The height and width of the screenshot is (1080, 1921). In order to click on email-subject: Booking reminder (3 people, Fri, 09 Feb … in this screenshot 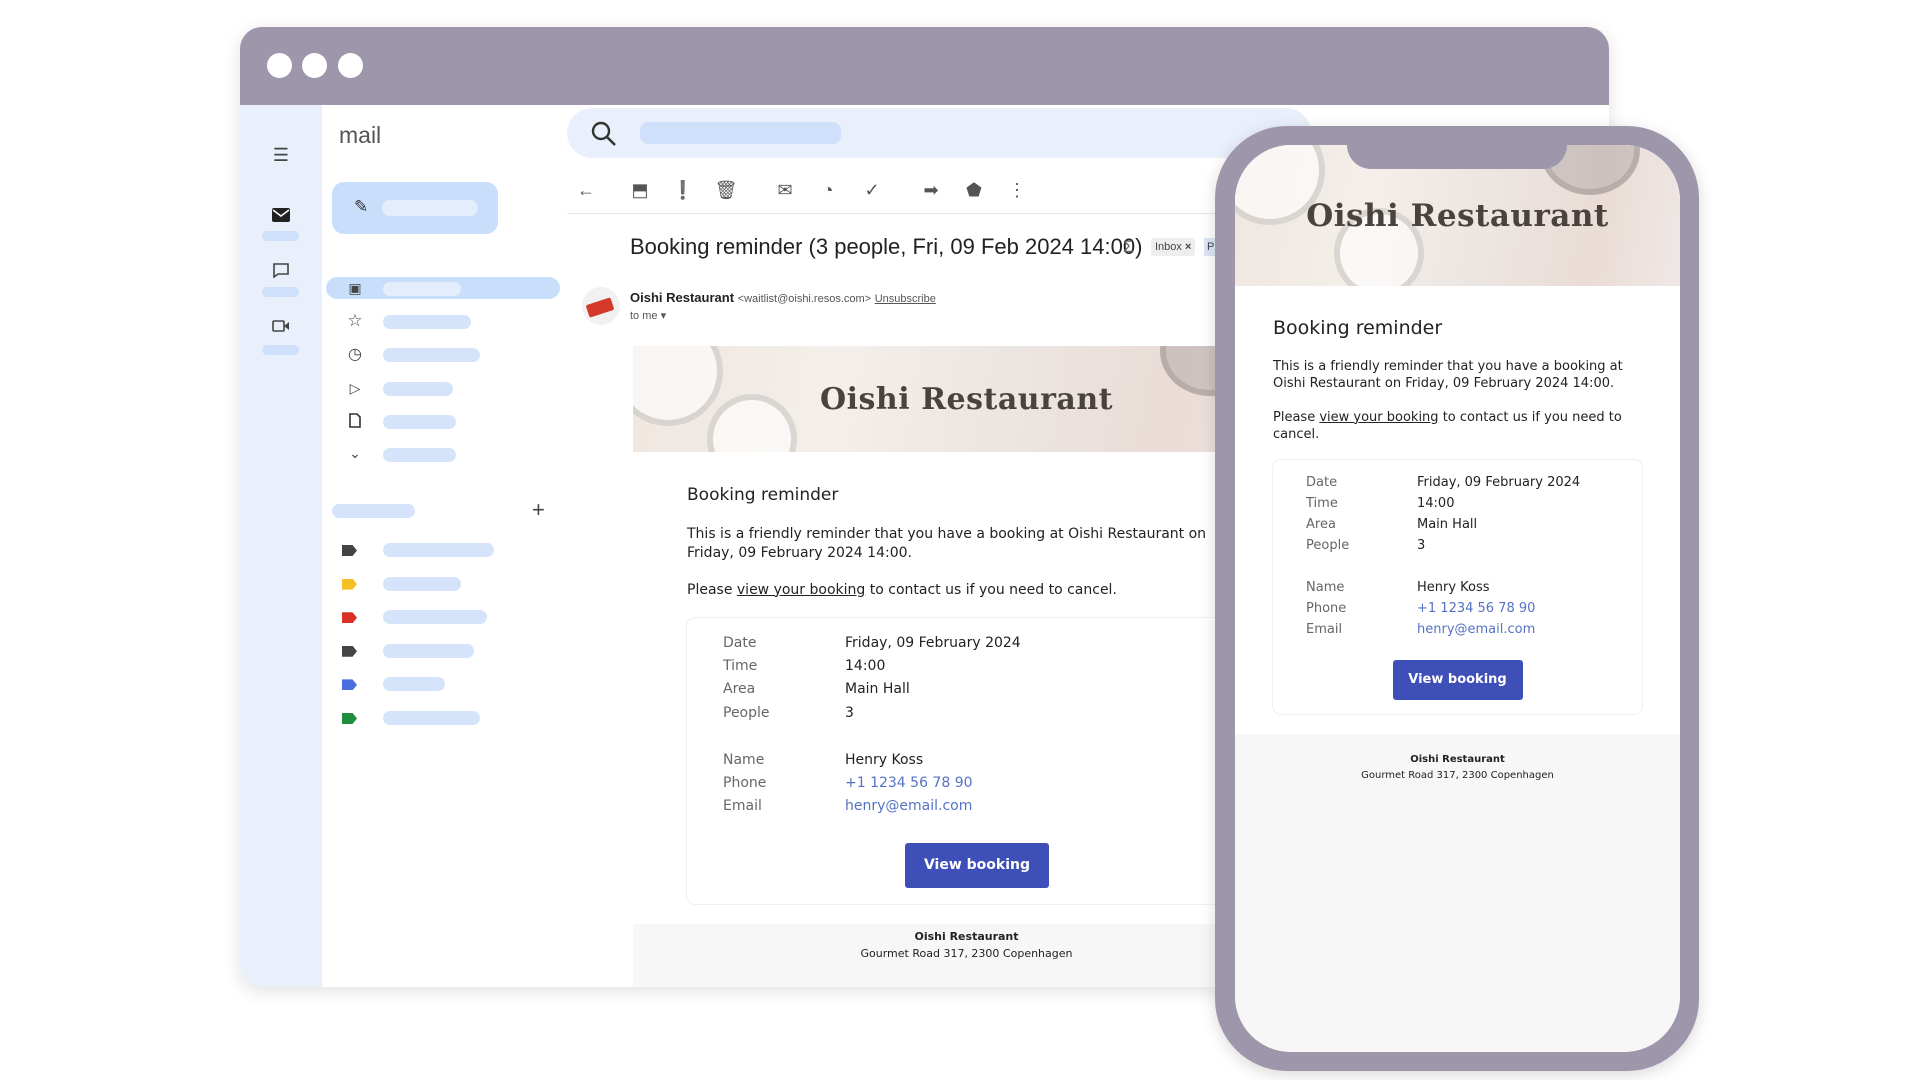, I will do `click(886, 246)`.